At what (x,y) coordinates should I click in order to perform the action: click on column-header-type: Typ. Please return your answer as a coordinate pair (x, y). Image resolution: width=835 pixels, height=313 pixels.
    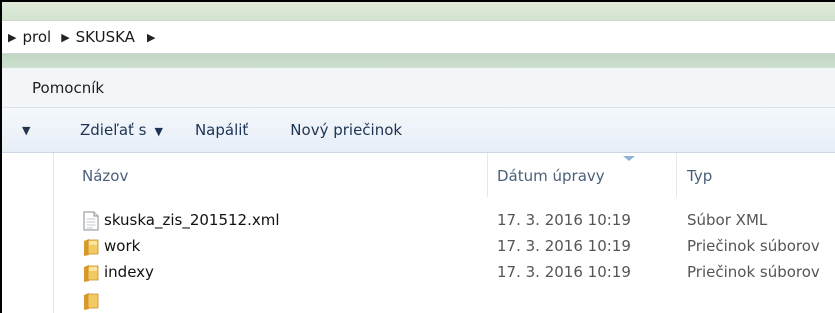
    Looking at the image, I should click on (699, 176).